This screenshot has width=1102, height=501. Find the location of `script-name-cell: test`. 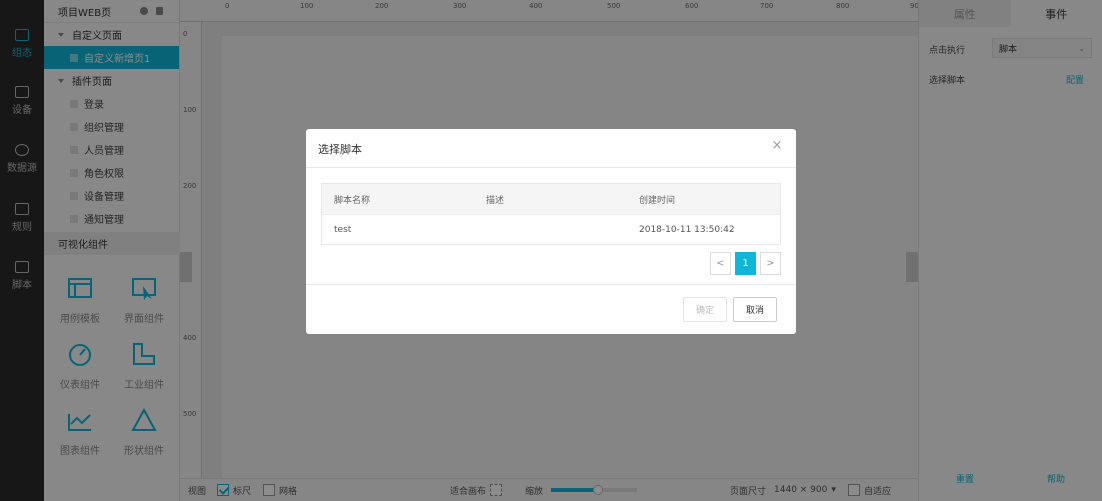

script-name-cell: test is located at coordinates (343, 229).